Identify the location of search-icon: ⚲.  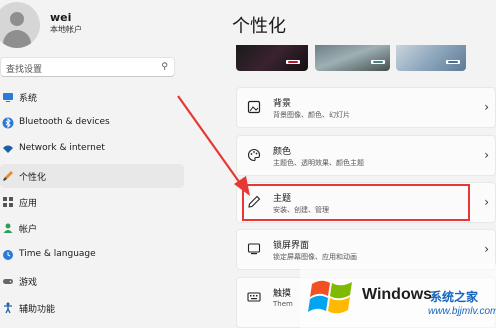
(164, 67).